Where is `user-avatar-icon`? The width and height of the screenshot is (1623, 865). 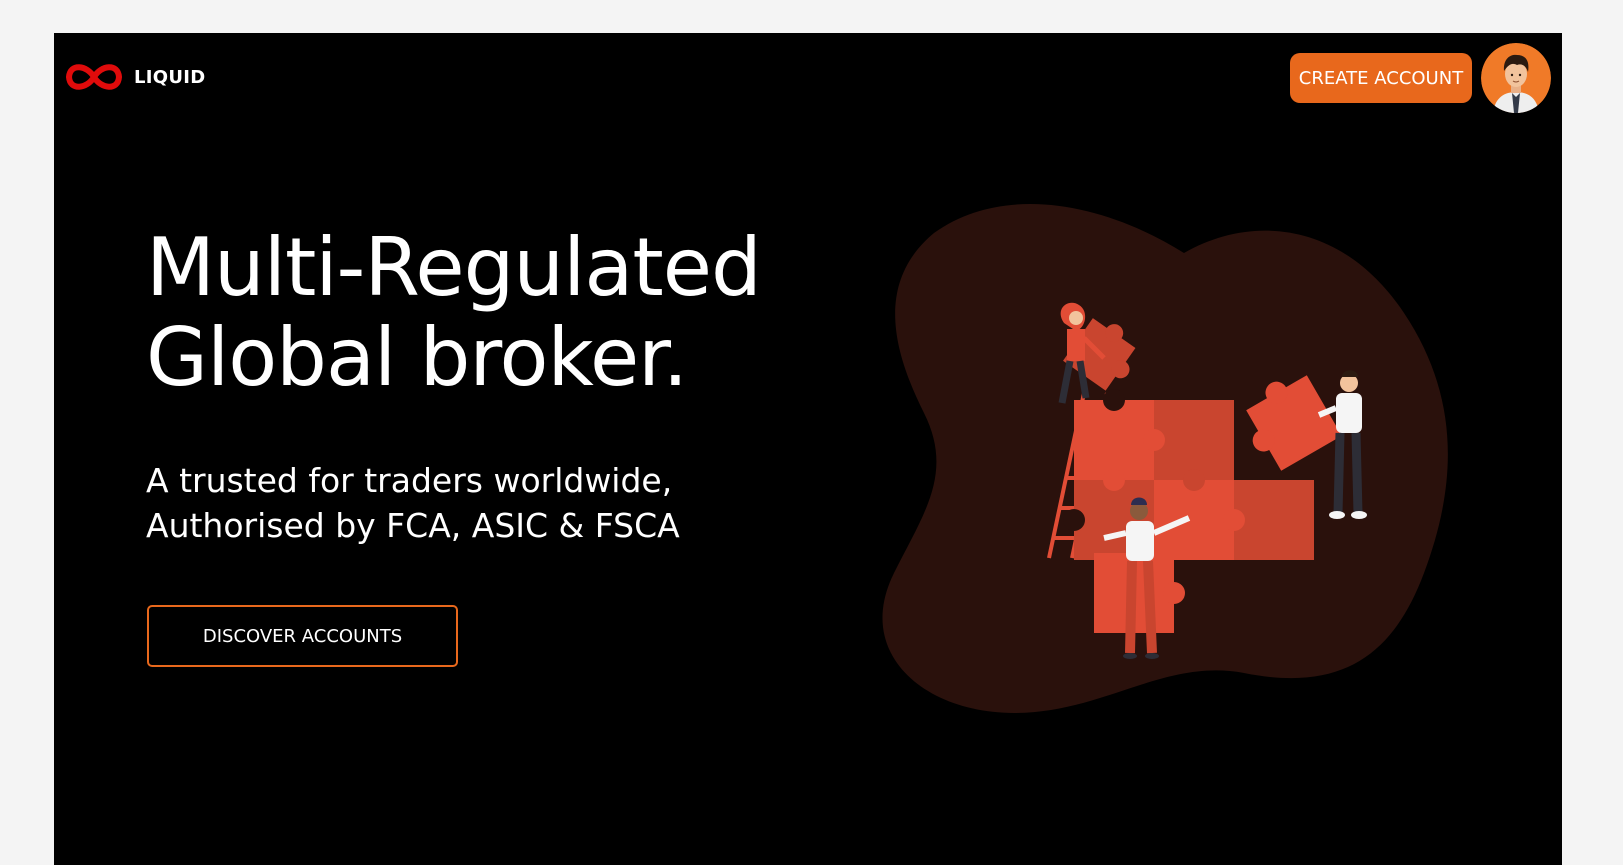 user-avatar-icon is located at coordinates (1516, 78).